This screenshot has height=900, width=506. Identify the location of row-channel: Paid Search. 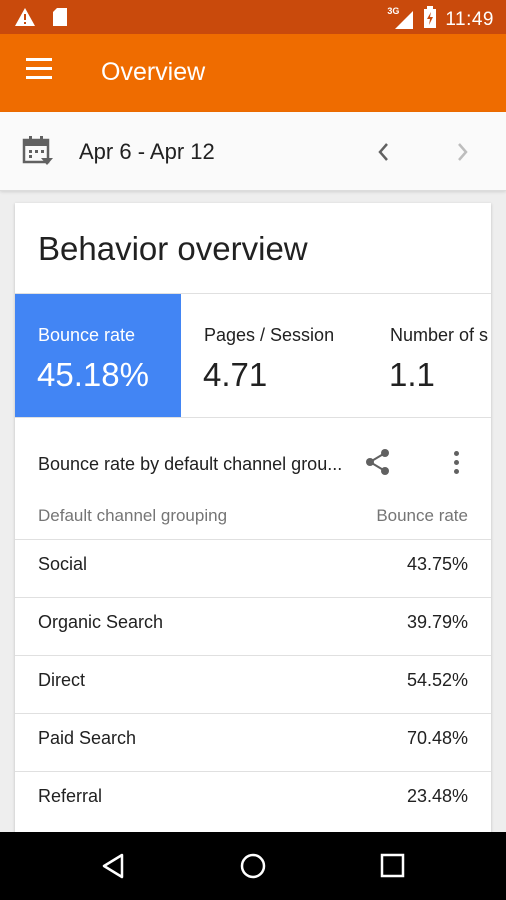
(87, 738).